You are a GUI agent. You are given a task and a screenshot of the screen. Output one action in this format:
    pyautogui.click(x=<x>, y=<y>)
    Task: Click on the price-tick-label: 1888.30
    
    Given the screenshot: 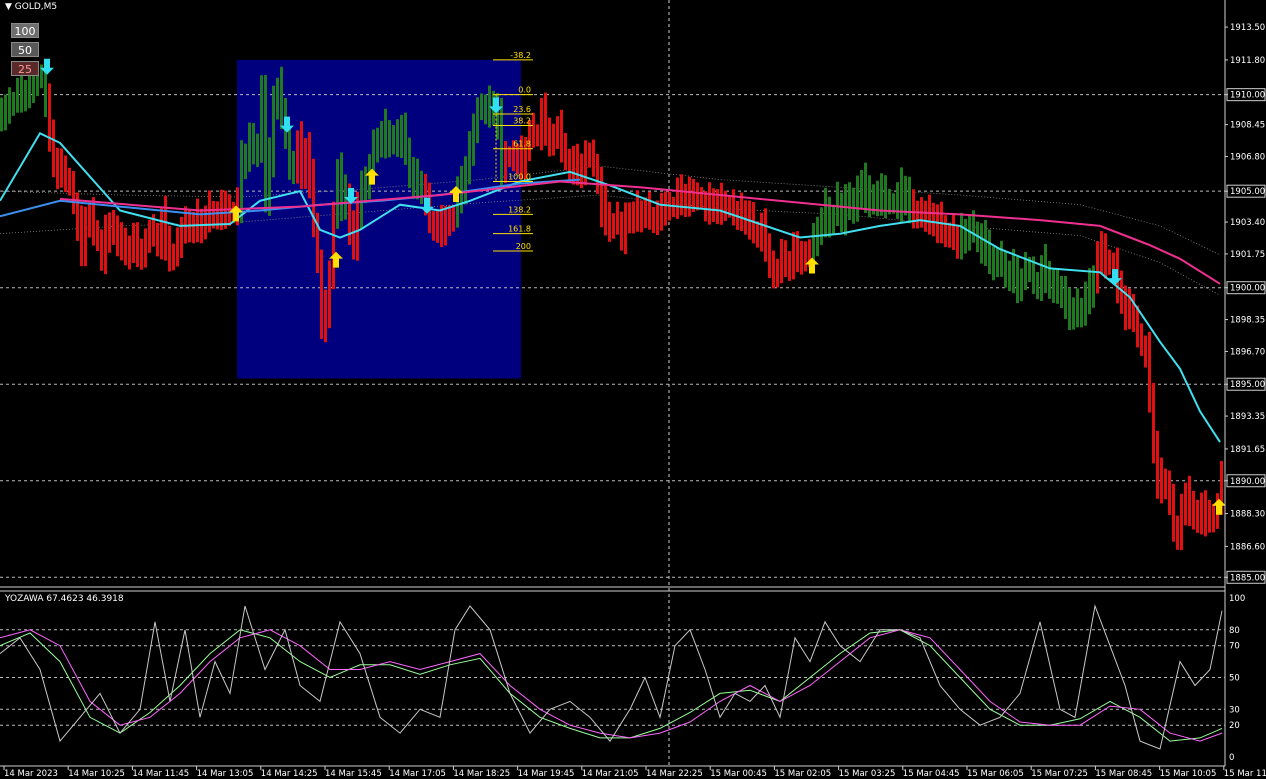 What is the action you would take?
    pyautogui.click(x=1247, y=515)
    